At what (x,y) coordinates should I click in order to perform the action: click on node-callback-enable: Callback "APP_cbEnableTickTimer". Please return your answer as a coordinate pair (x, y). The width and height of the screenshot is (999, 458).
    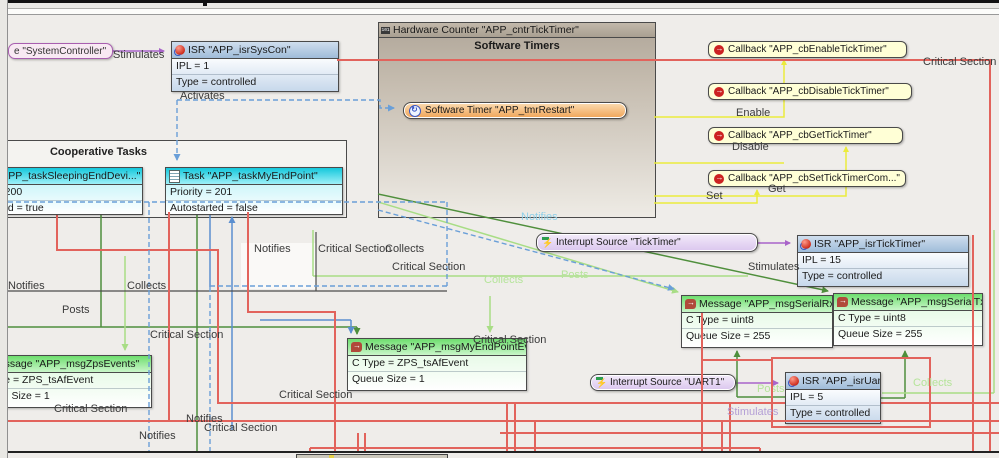
    Looking at the image, I should click on (807, 49).